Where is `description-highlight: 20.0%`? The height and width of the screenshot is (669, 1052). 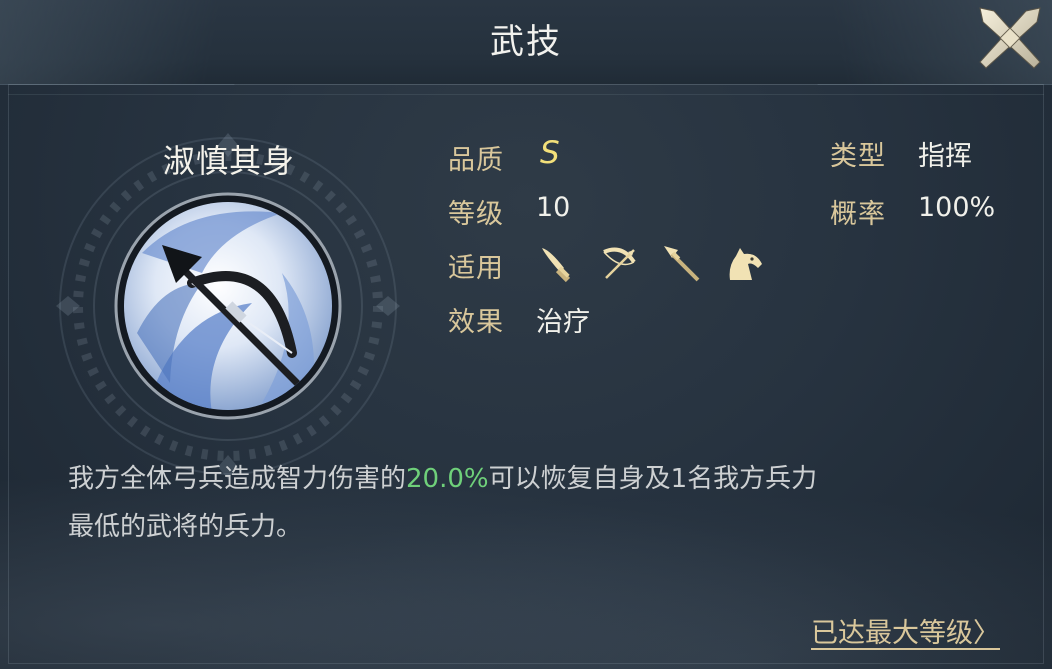
description-highlight: 20.0% is located at coordinates (447, 479).